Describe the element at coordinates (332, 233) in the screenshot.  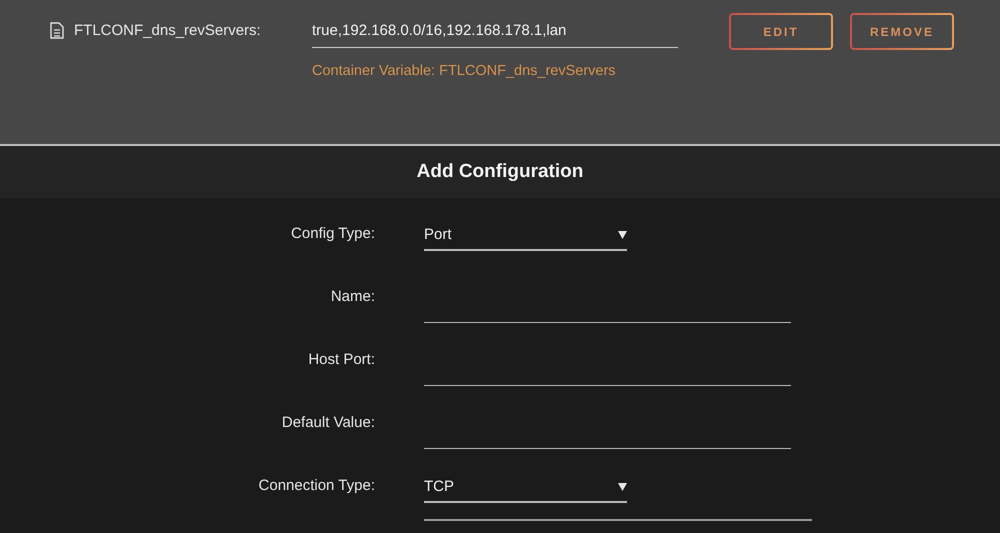
I see `field-label: Config Type:` at that location.